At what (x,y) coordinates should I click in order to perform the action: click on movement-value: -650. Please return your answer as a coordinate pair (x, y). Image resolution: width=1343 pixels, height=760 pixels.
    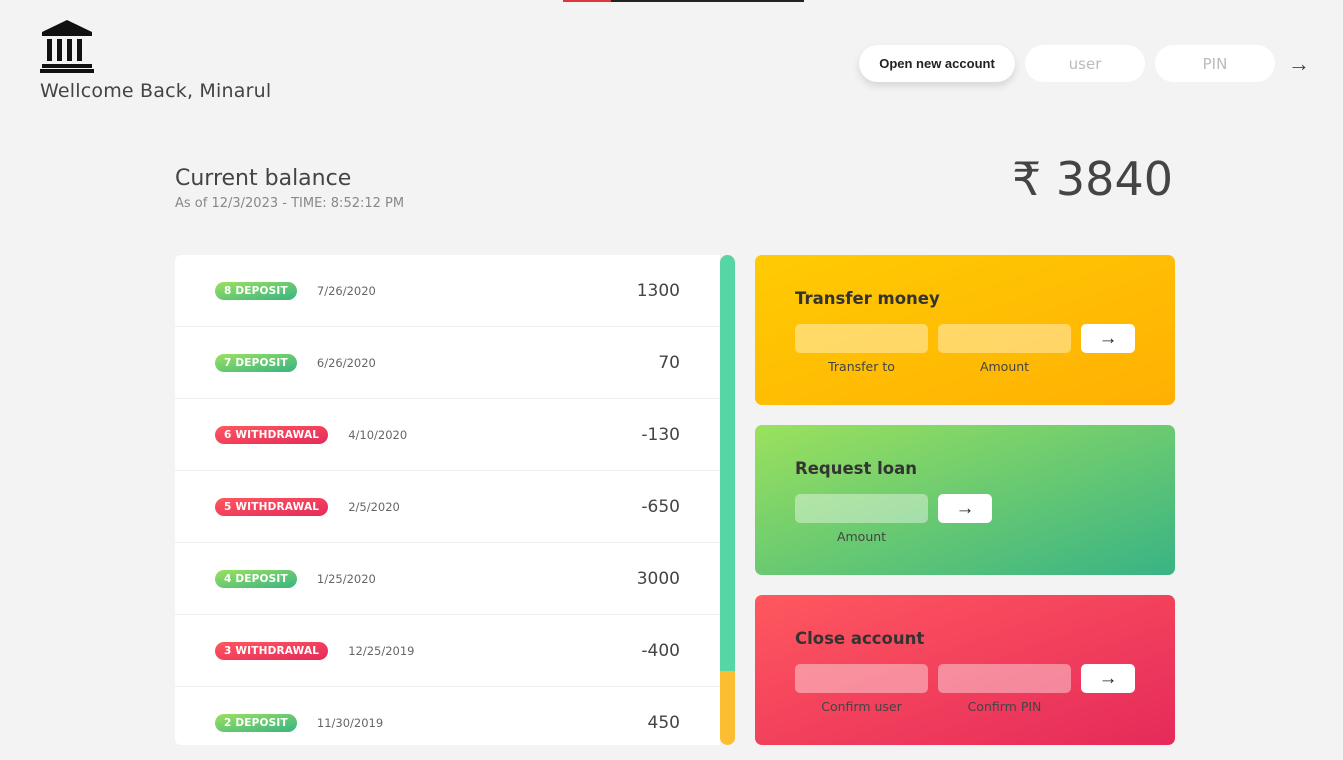
    Looking at the image, I should click on (660, 506).